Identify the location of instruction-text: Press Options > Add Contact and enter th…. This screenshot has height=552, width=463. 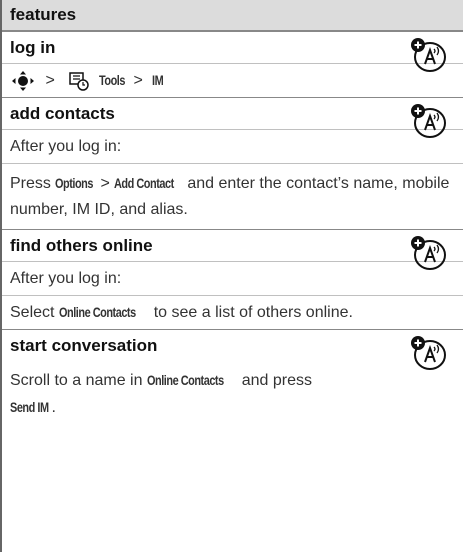
(232, 196).